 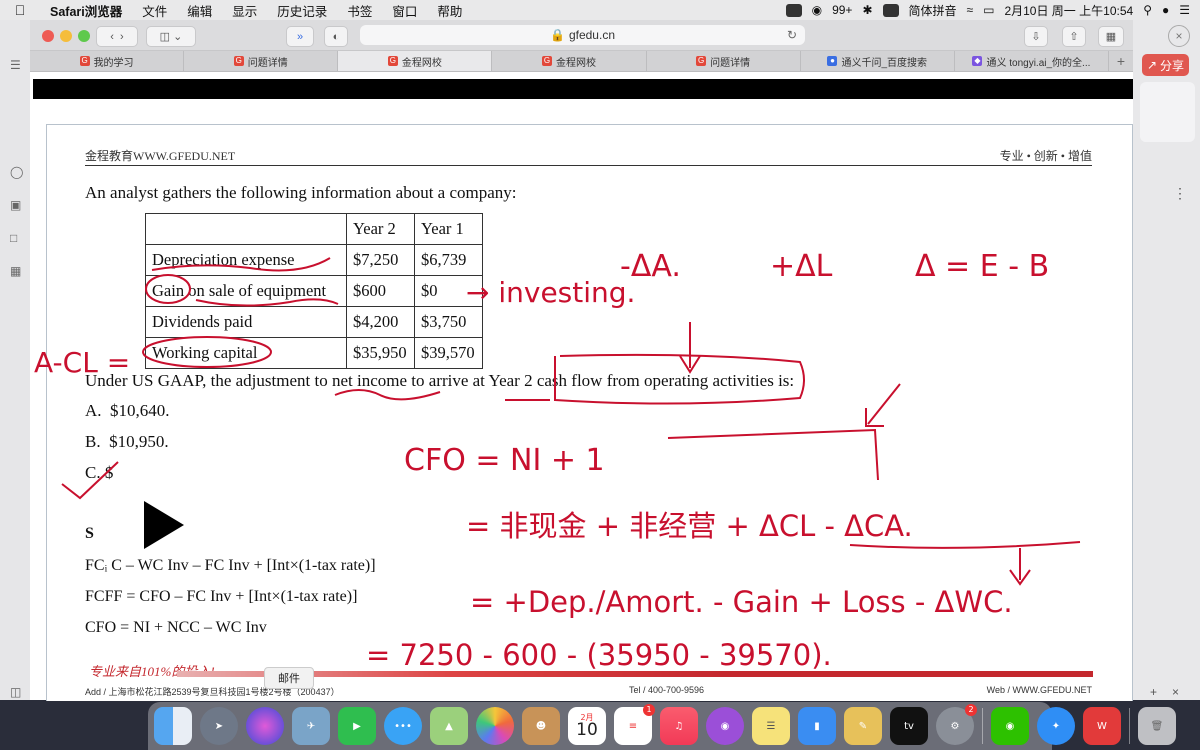 I want to click on annotation-a-minus-cl: A-CL =, so click(x=82, y=362).